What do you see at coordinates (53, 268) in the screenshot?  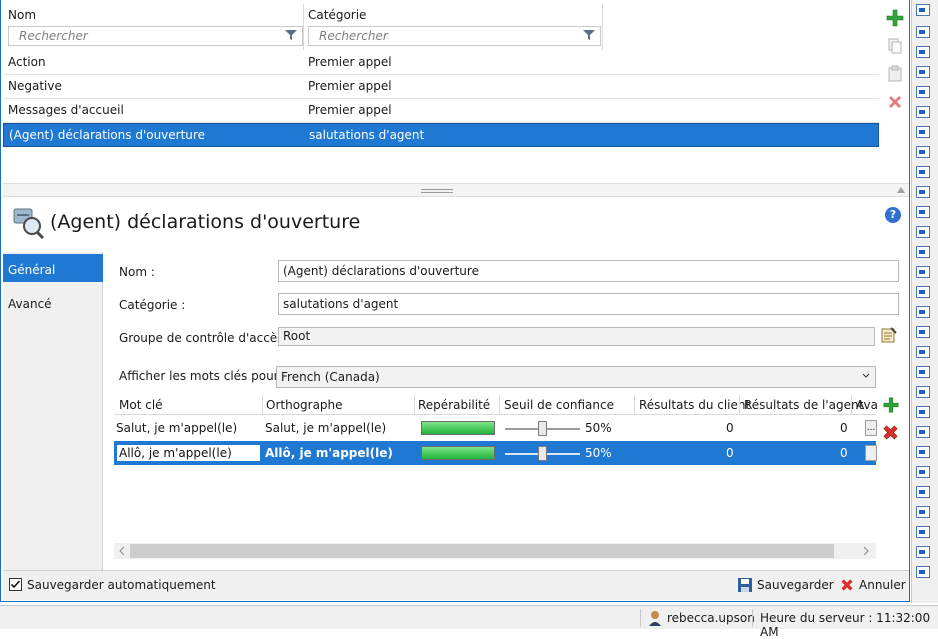 I see `tab-general: Général` at bounding box center [53, 268].